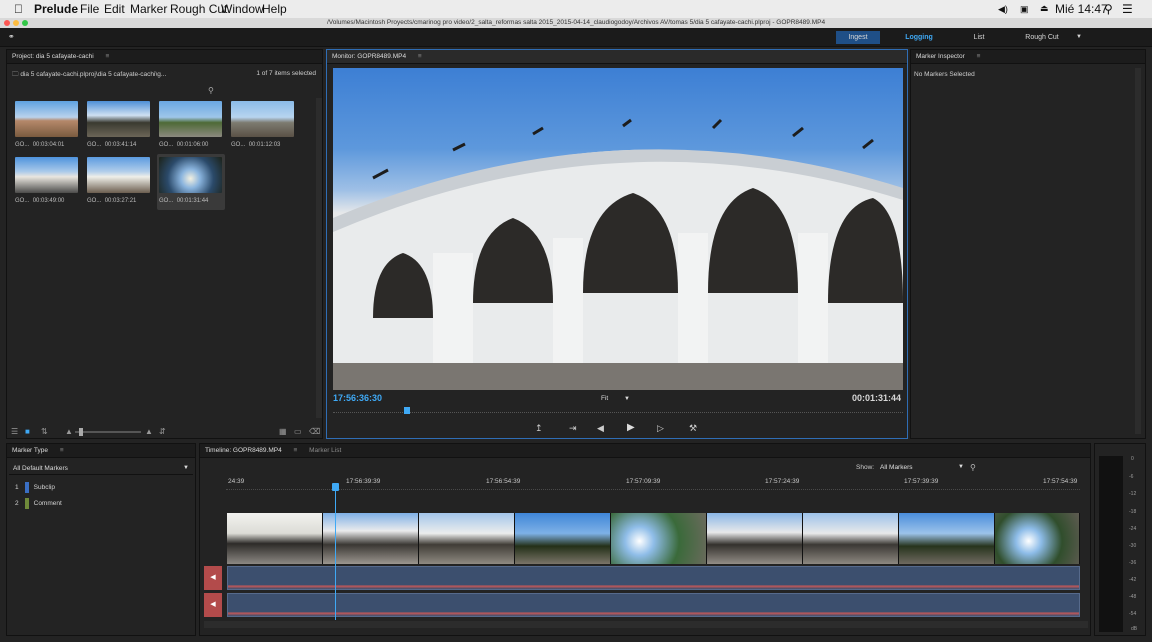 The height and width of the screenshot is (642, 1152). Describe the element at coordinates (1003, 9) in the screenshot. I see `volume-icon: ◀)` at that location.